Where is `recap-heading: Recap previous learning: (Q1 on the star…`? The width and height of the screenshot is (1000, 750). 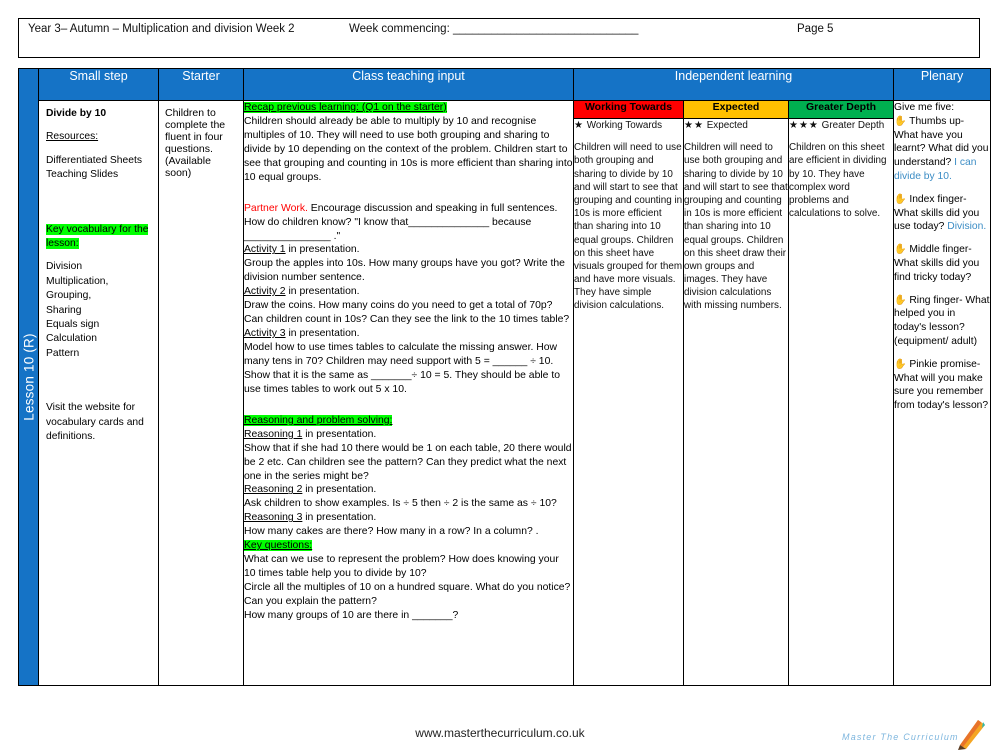 recap-heading: Recap previous learning: (Q1 on the star… is located at coordinates (345, 107).